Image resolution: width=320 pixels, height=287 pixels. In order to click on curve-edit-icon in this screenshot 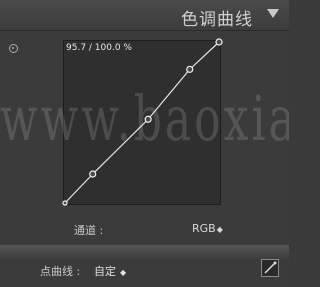, I will do `click(270, 268)`.